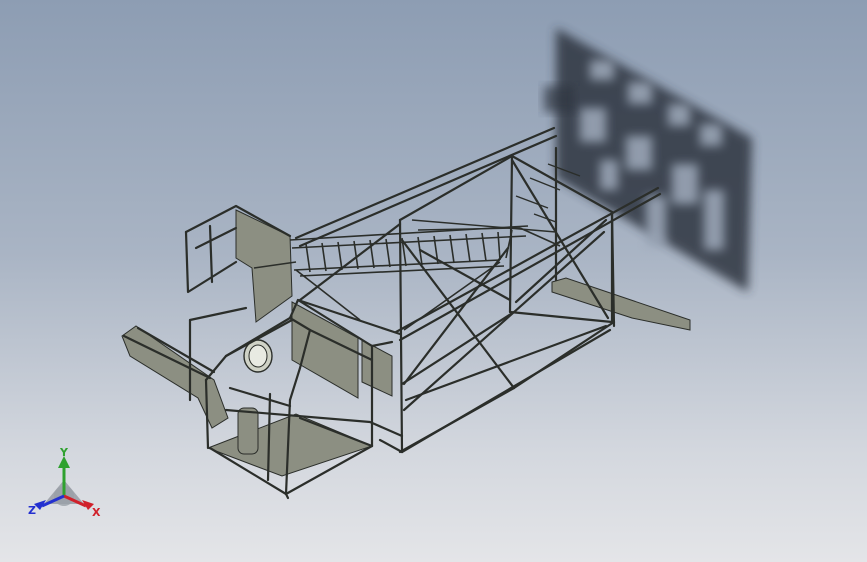 This screenshot has width=867, height=562. What do you see at coordinates (96, 512) in the screenshot?
I see `x-axis-label: X` at bounding box center [96, 512].